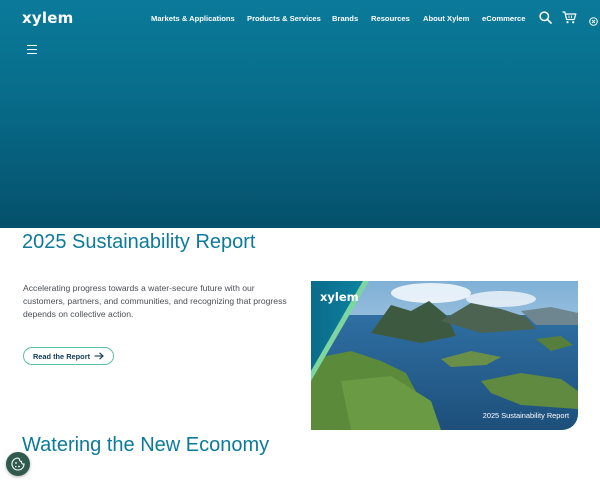 Image resolution: width=600 pixels, height=480 pixels. I want to click on nav-ecommerce: eCommerce, so click(503, 18).